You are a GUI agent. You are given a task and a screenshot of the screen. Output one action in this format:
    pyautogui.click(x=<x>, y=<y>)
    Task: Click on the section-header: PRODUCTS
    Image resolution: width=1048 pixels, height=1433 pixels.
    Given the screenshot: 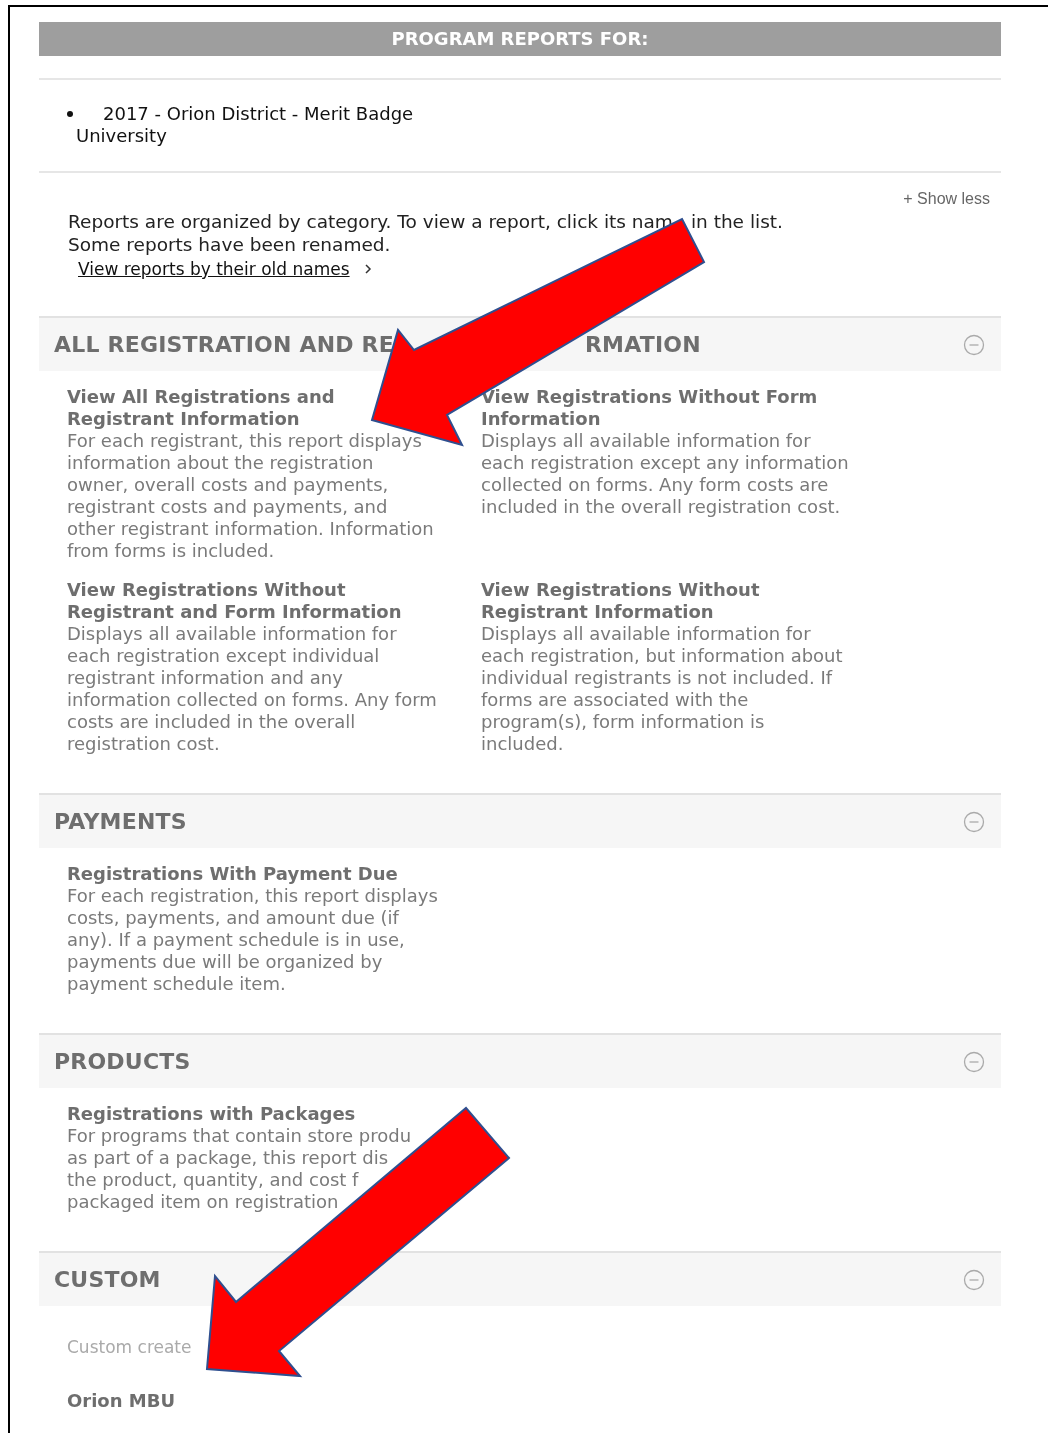 What is the action you would take?
    pyautogui.click(x=520, y=1060)
    